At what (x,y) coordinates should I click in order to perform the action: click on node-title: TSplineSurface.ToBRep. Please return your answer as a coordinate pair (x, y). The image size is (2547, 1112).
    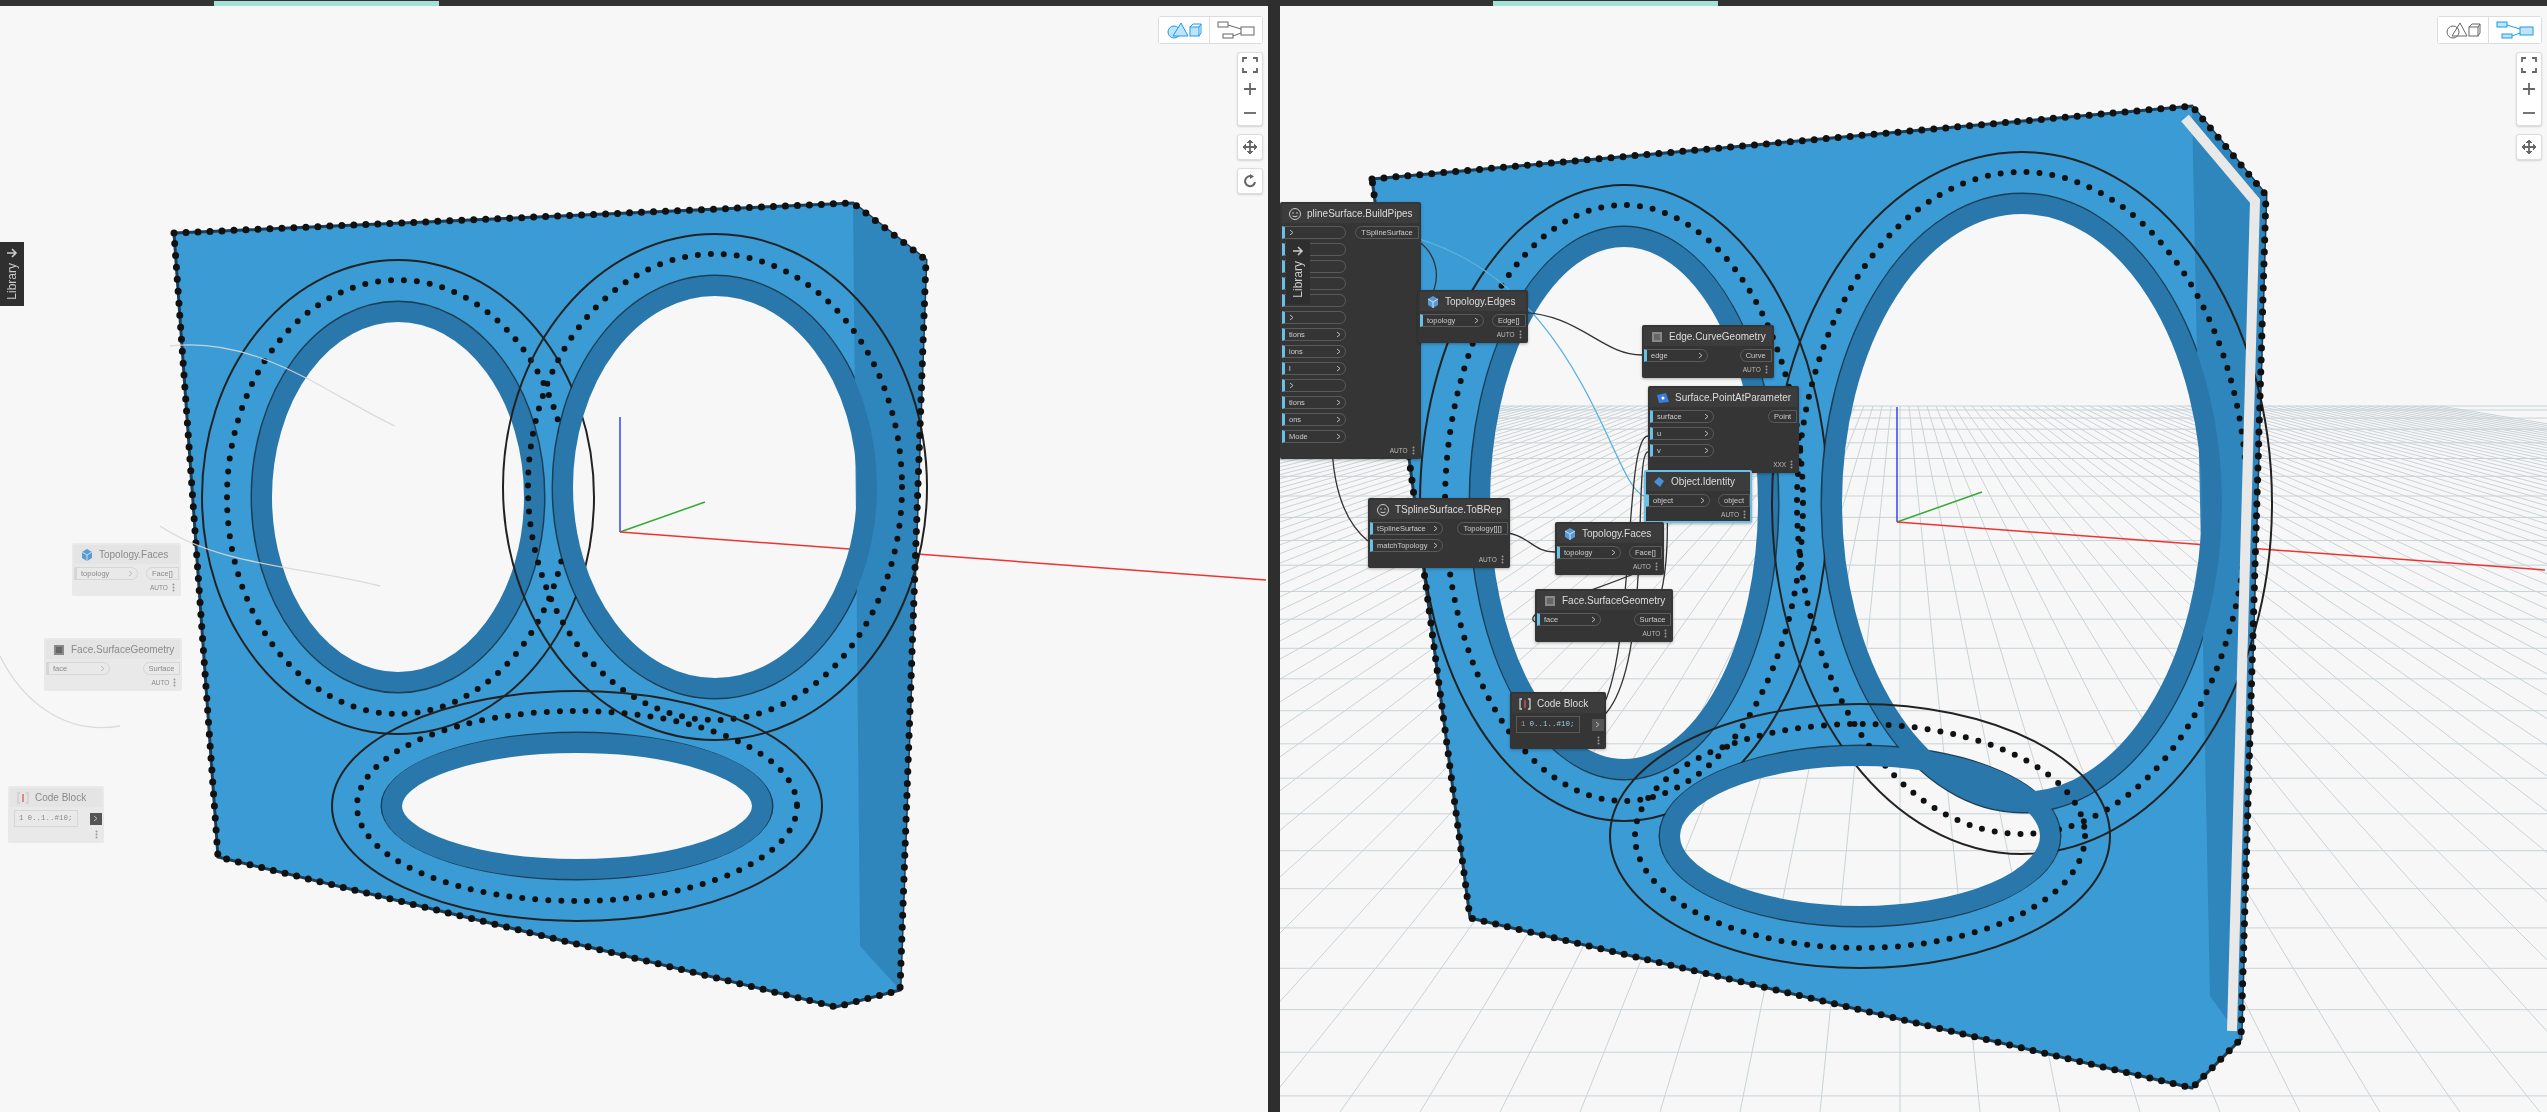
    Looking at the image, I should click on (1448, 510).